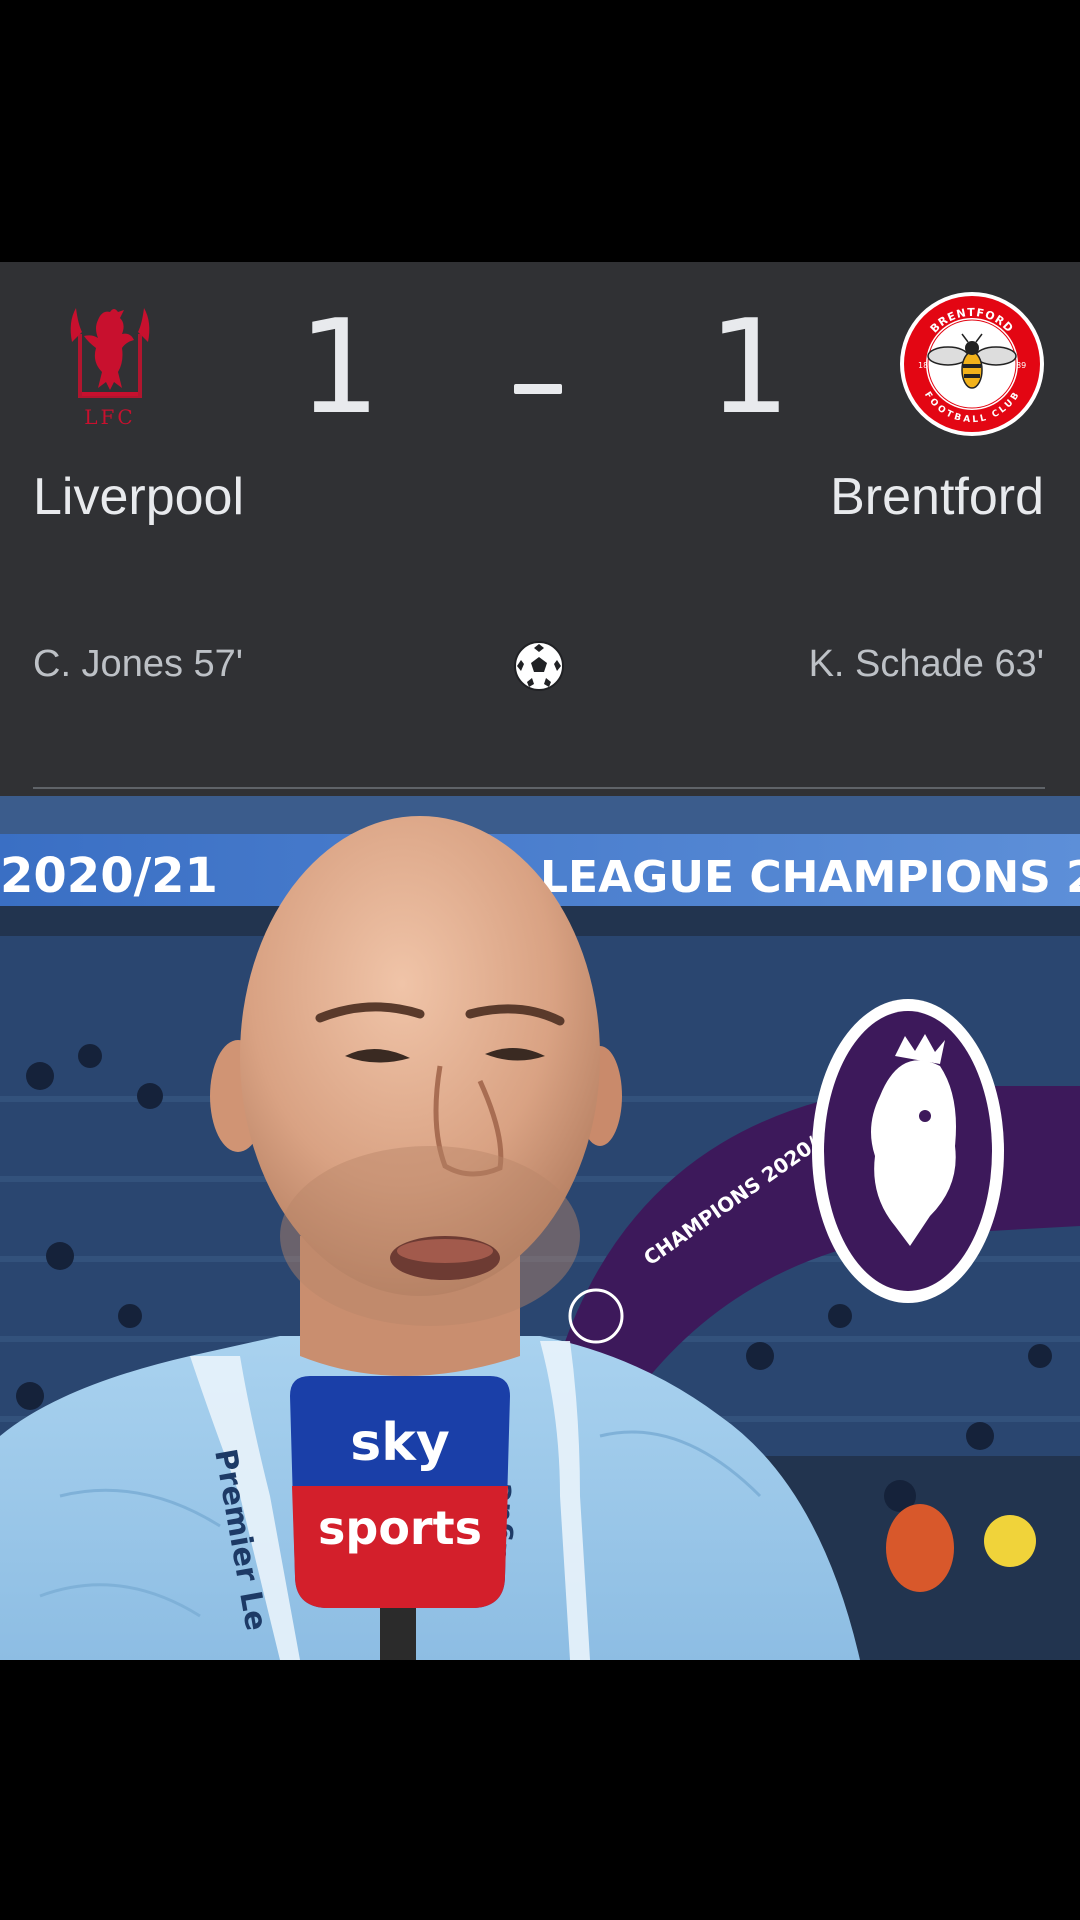 This screenshot has width=1080, height=1920. What do you see at coordinates (538, 389) in the screenshot?
I see `score-separator` at bounding box center [538, 389].